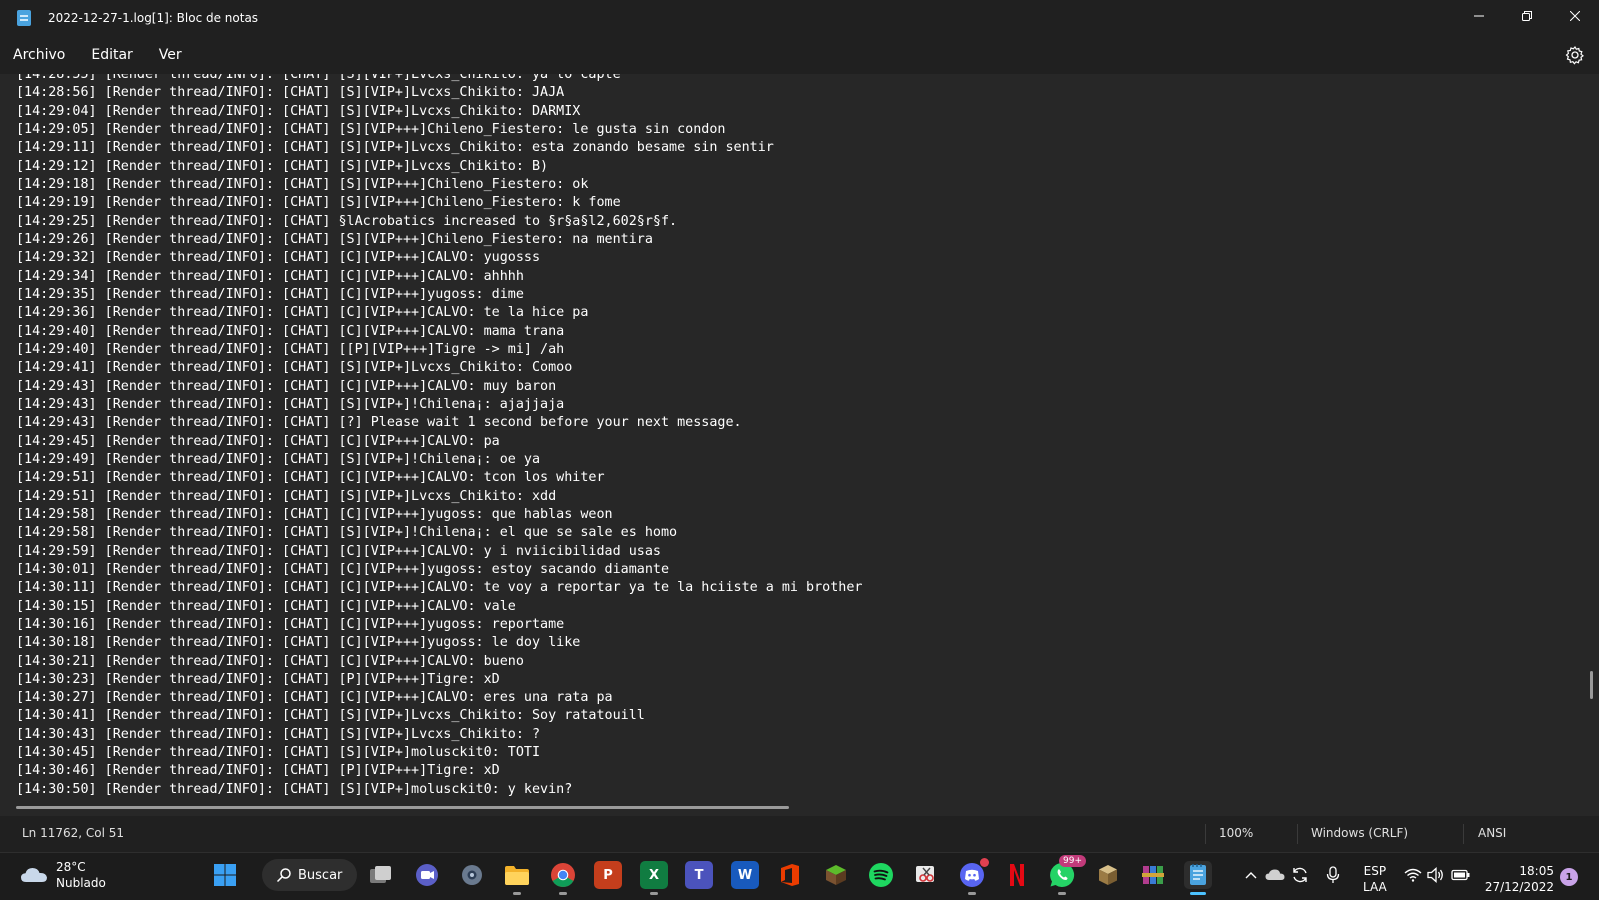 This screenshot has width=1599, height=900. Describe the element at coordinates (472, 875) in the screenshot. I see `settings-app-button` at that location.